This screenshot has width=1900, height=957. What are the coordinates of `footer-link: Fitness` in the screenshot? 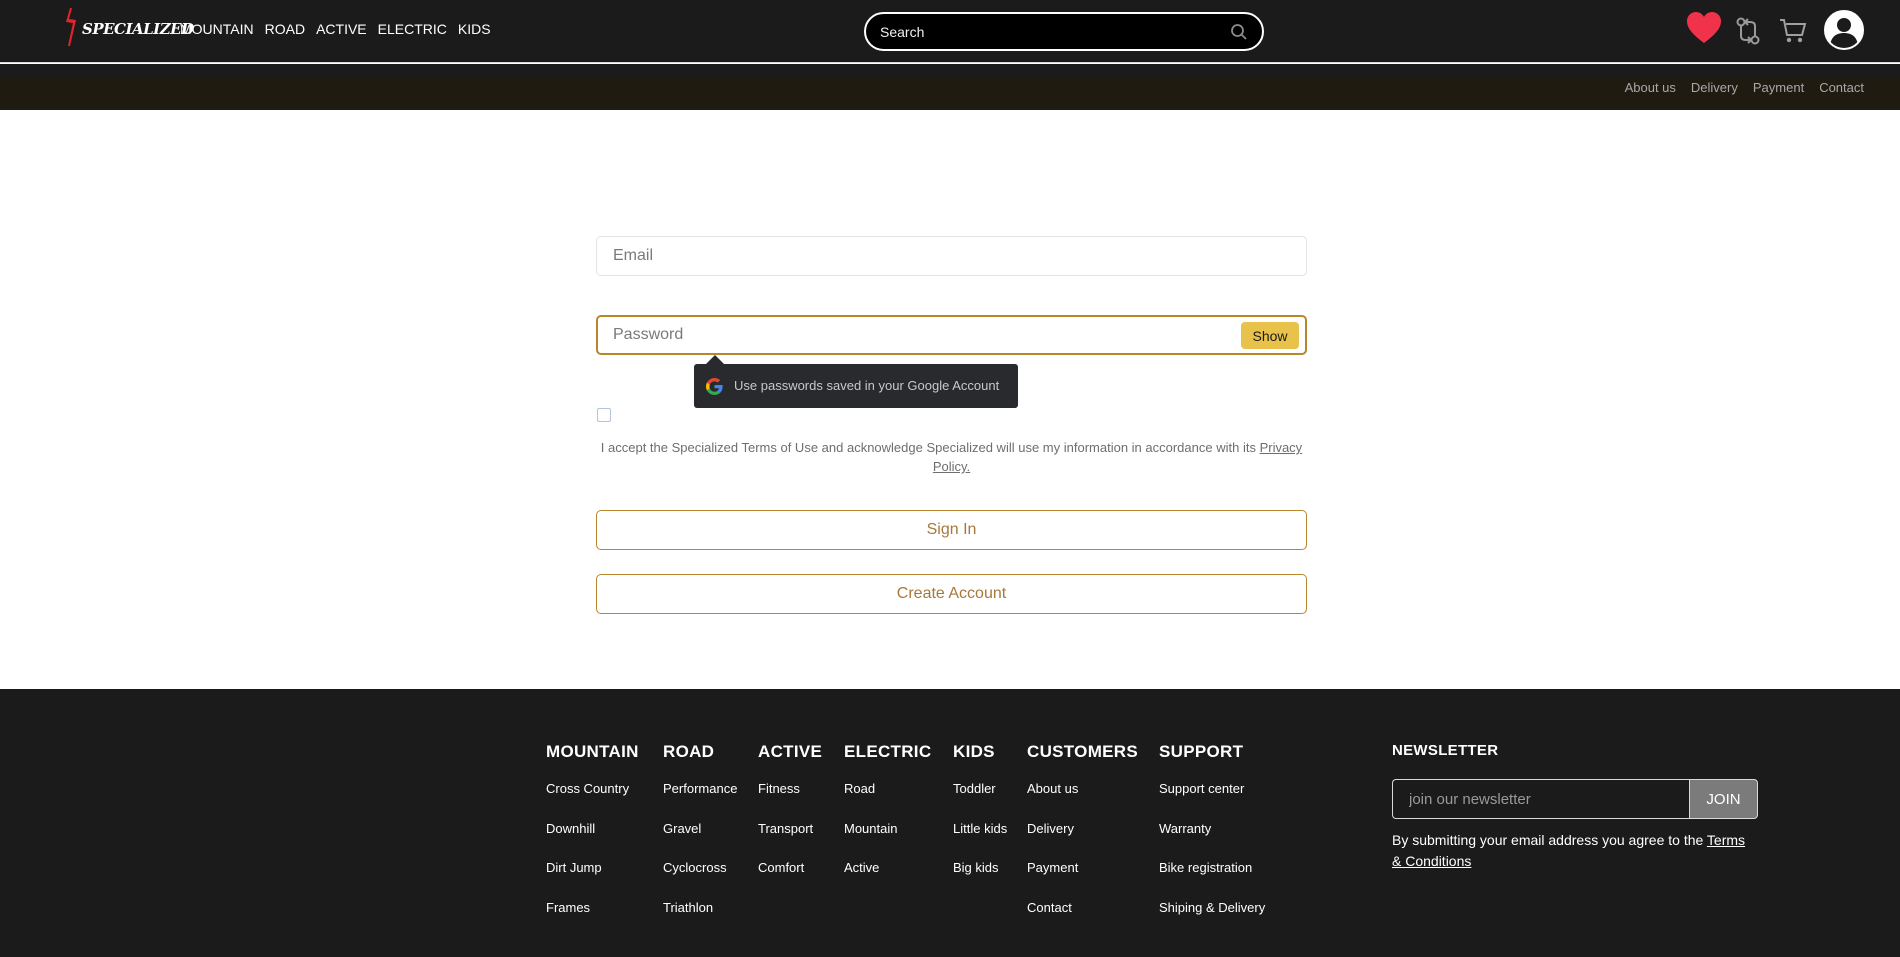 It's located at (790, 801).